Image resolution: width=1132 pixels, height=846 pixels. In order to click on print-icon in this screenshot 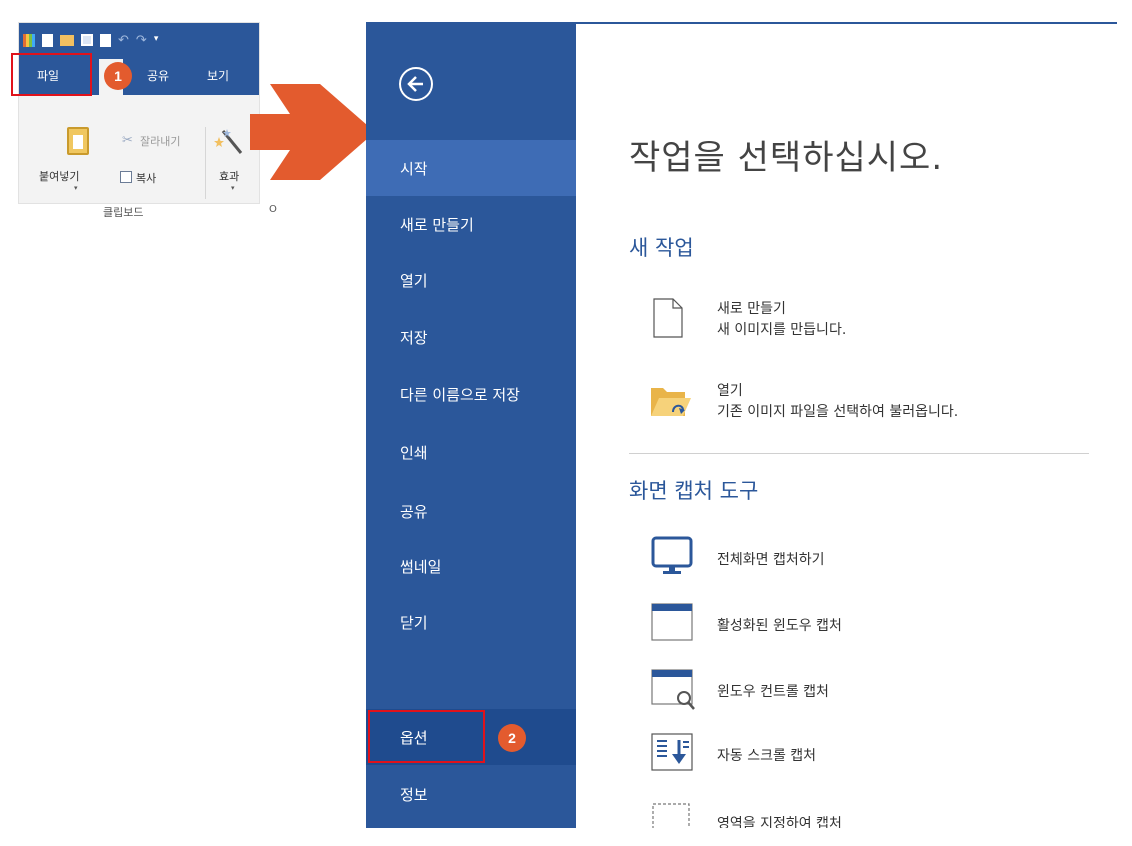, I will do `click(105, 40)`.